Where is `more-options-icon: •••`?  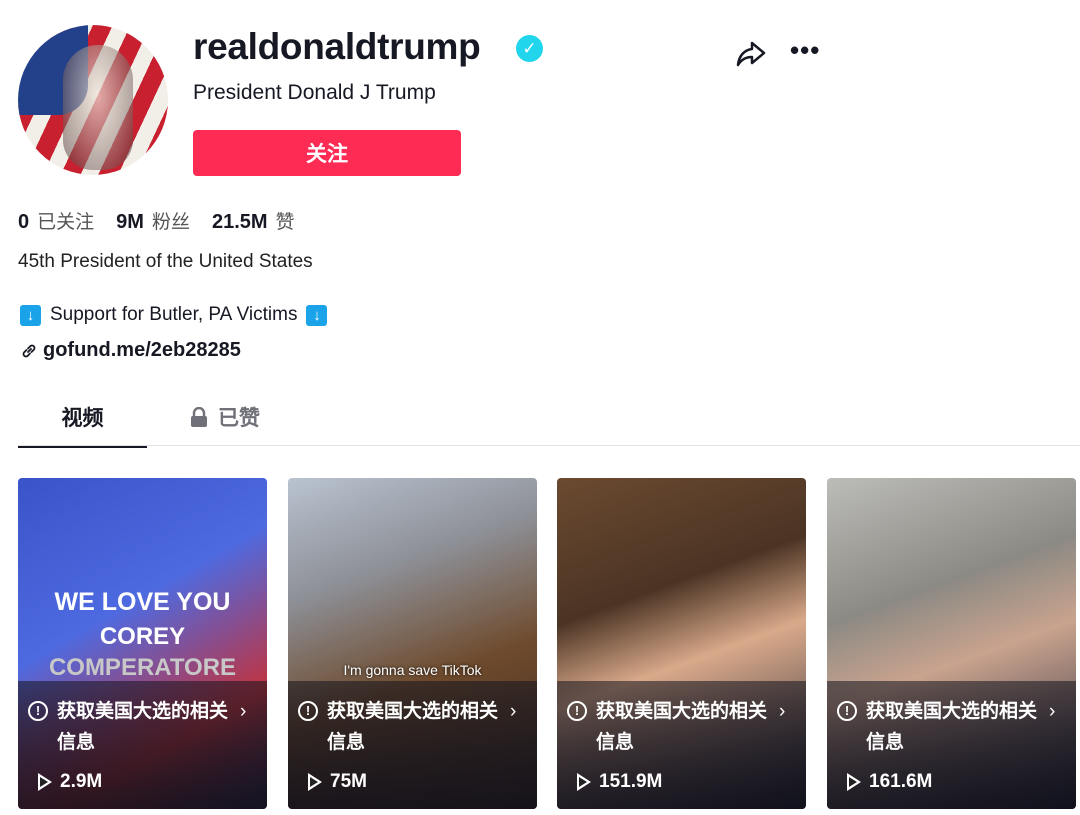 more-options-icon: ••• is located at coordinates (806, 51).